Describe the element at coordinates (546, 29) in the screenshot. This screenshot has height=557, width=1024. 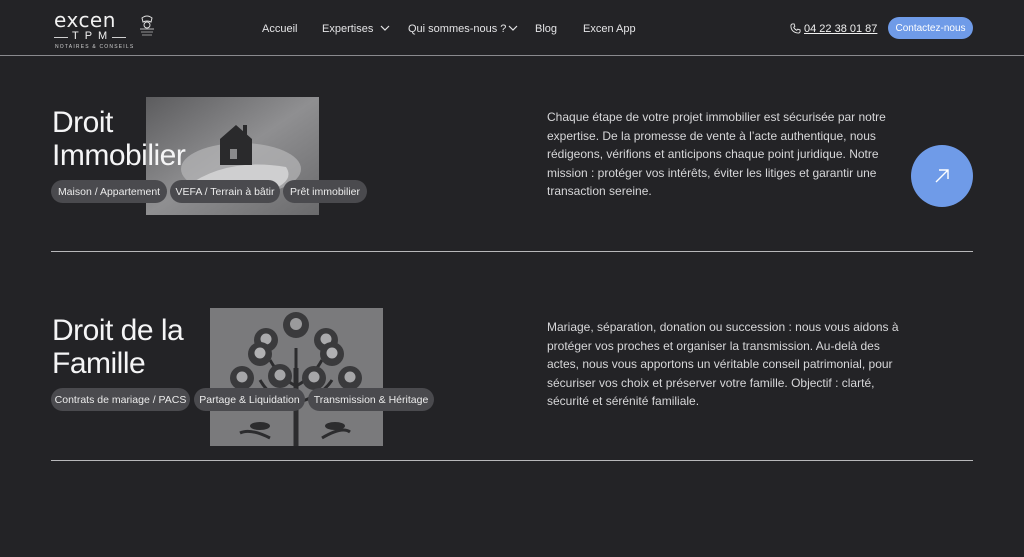
I see `nav-blog: Blog` at that location.